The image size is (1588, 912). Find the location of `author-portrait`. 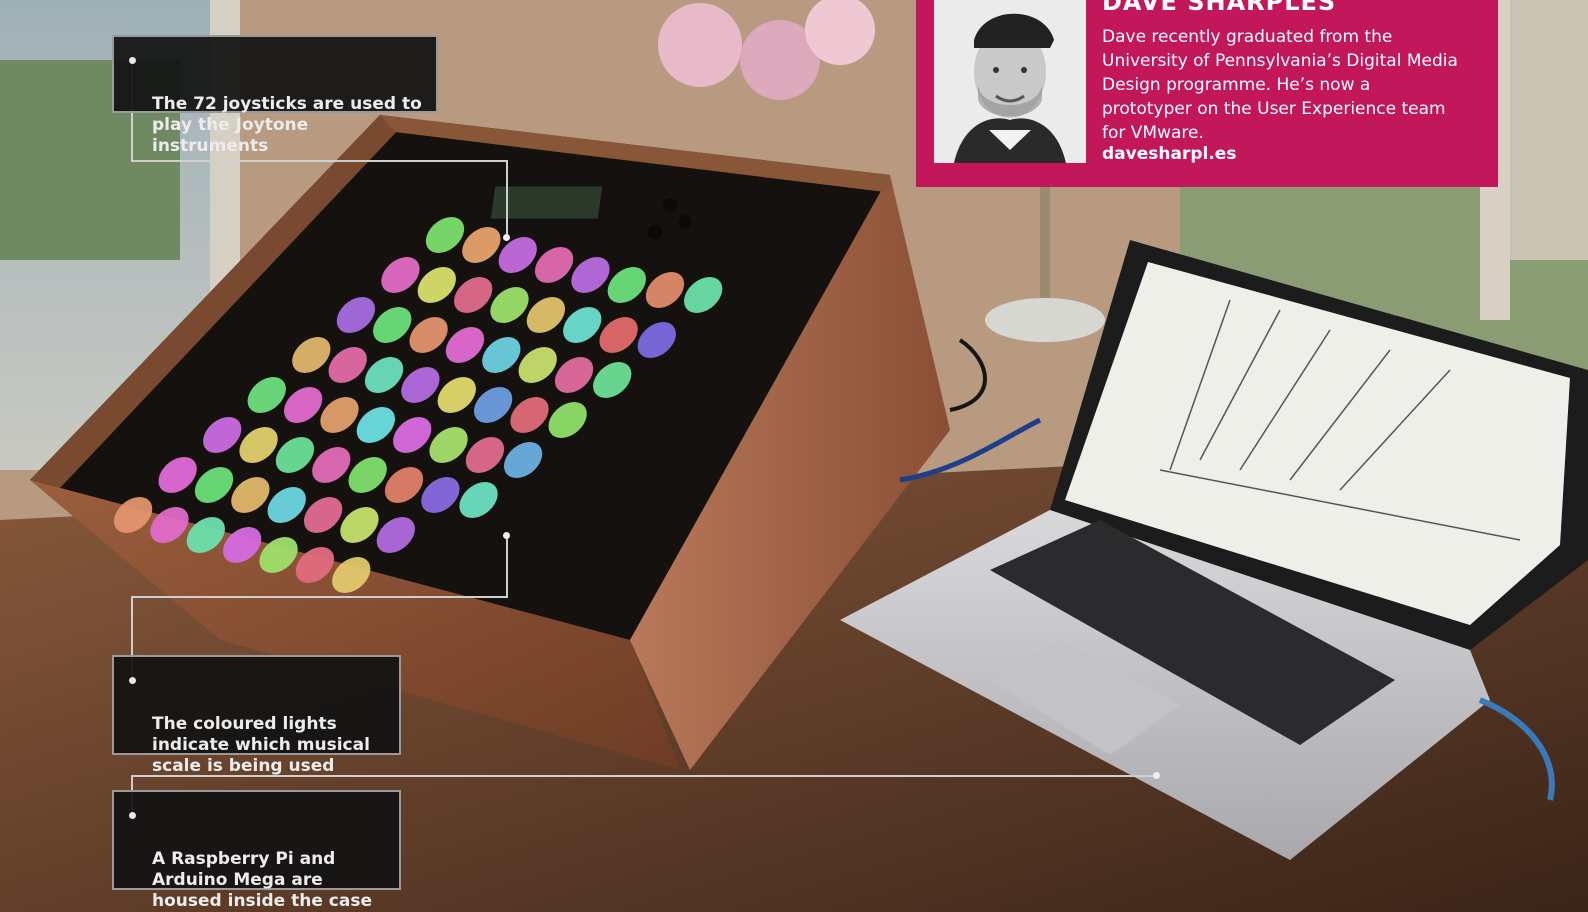

author-portrait is located at coordinates (1010, 81).